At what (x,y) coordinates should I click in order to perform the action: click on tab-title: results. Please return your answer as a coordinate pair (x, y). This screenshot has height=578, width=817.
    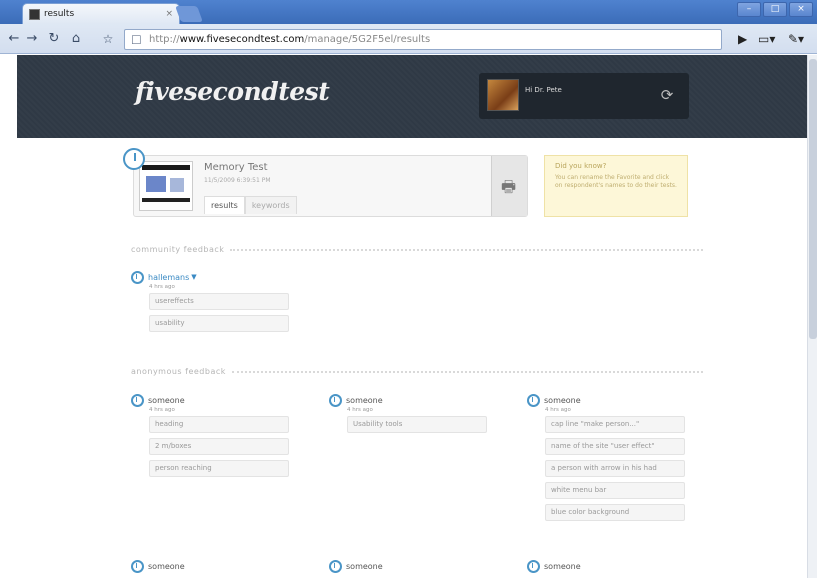
    Looking at the image, I should click on (59, 14).